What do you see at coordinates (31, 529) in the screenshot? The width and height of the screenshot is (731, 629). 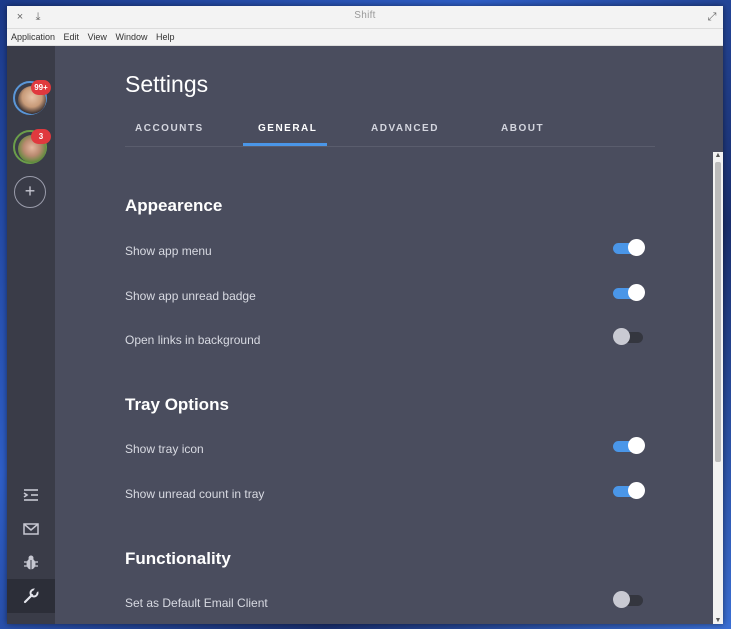 I see `mail-icon` at bounding box center [31, 529].